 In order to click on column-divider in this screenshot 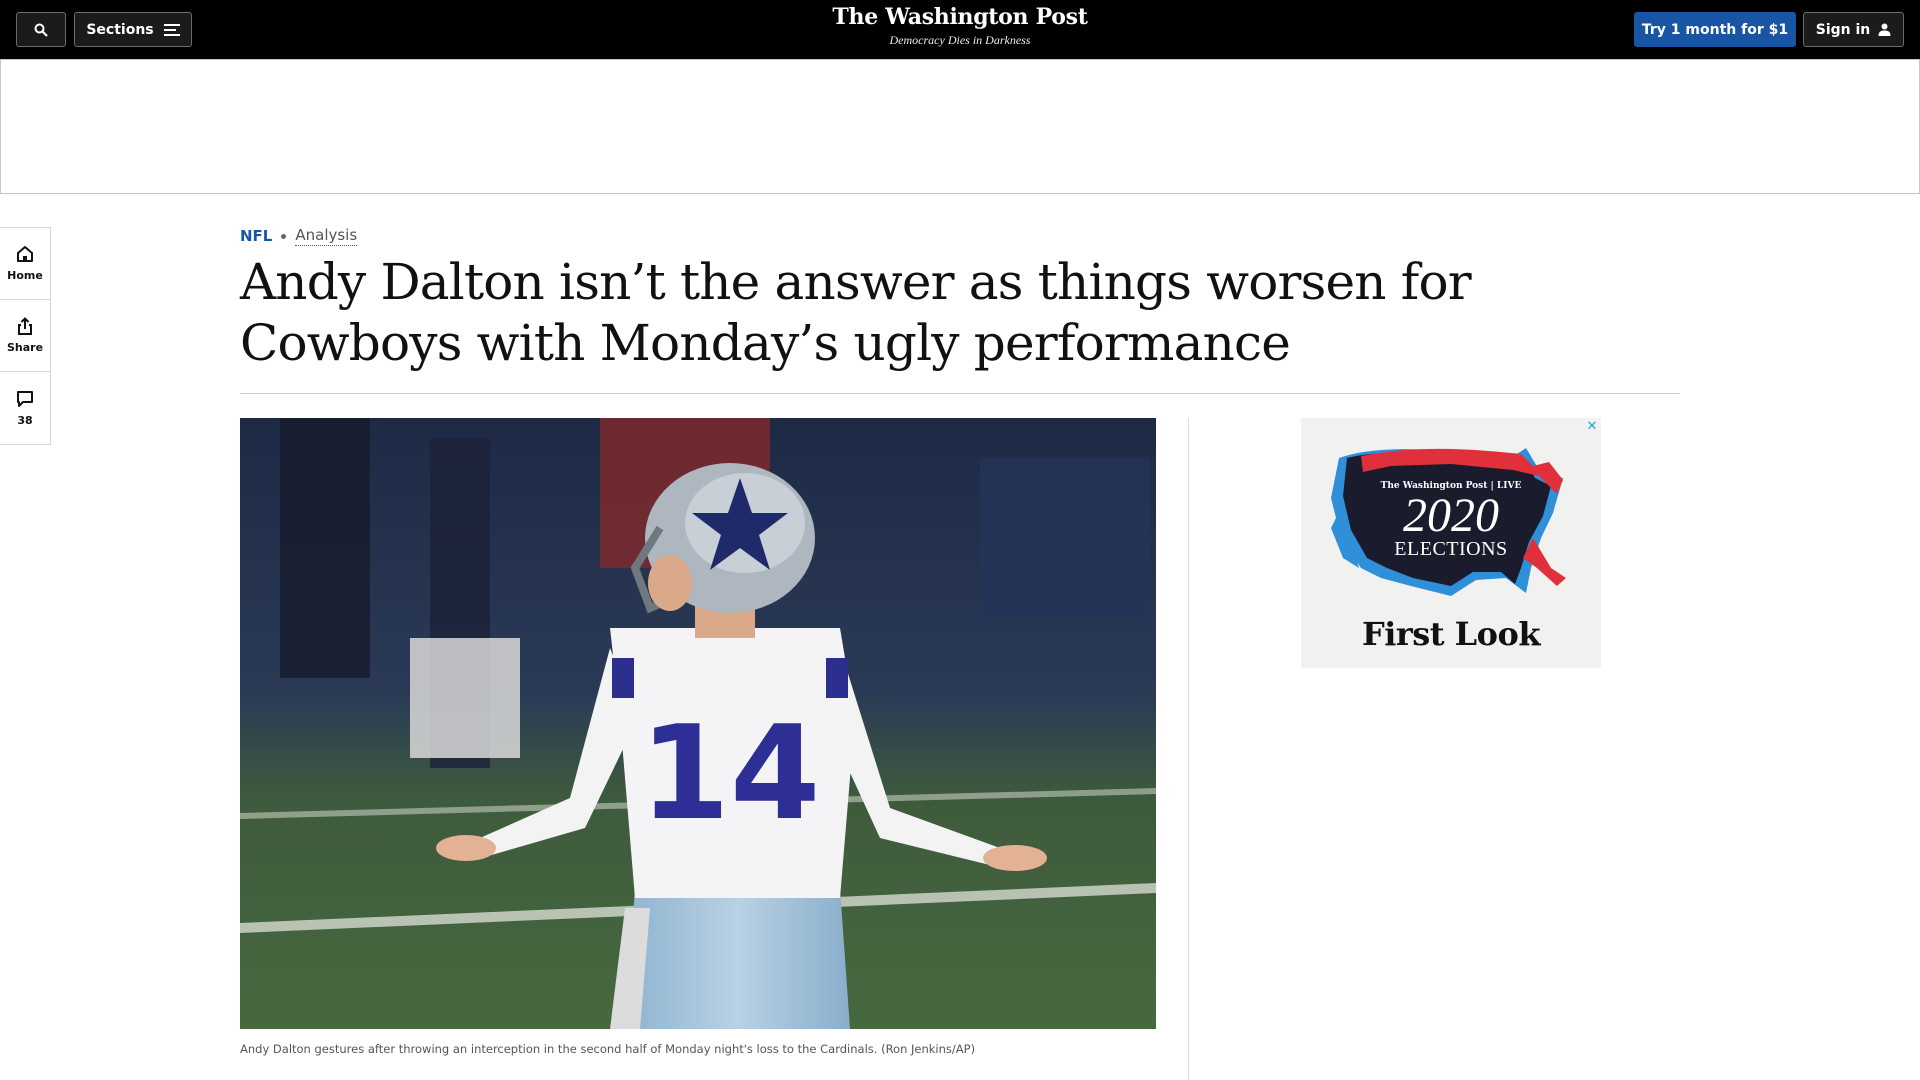, I will do `click(1188, 749)`.